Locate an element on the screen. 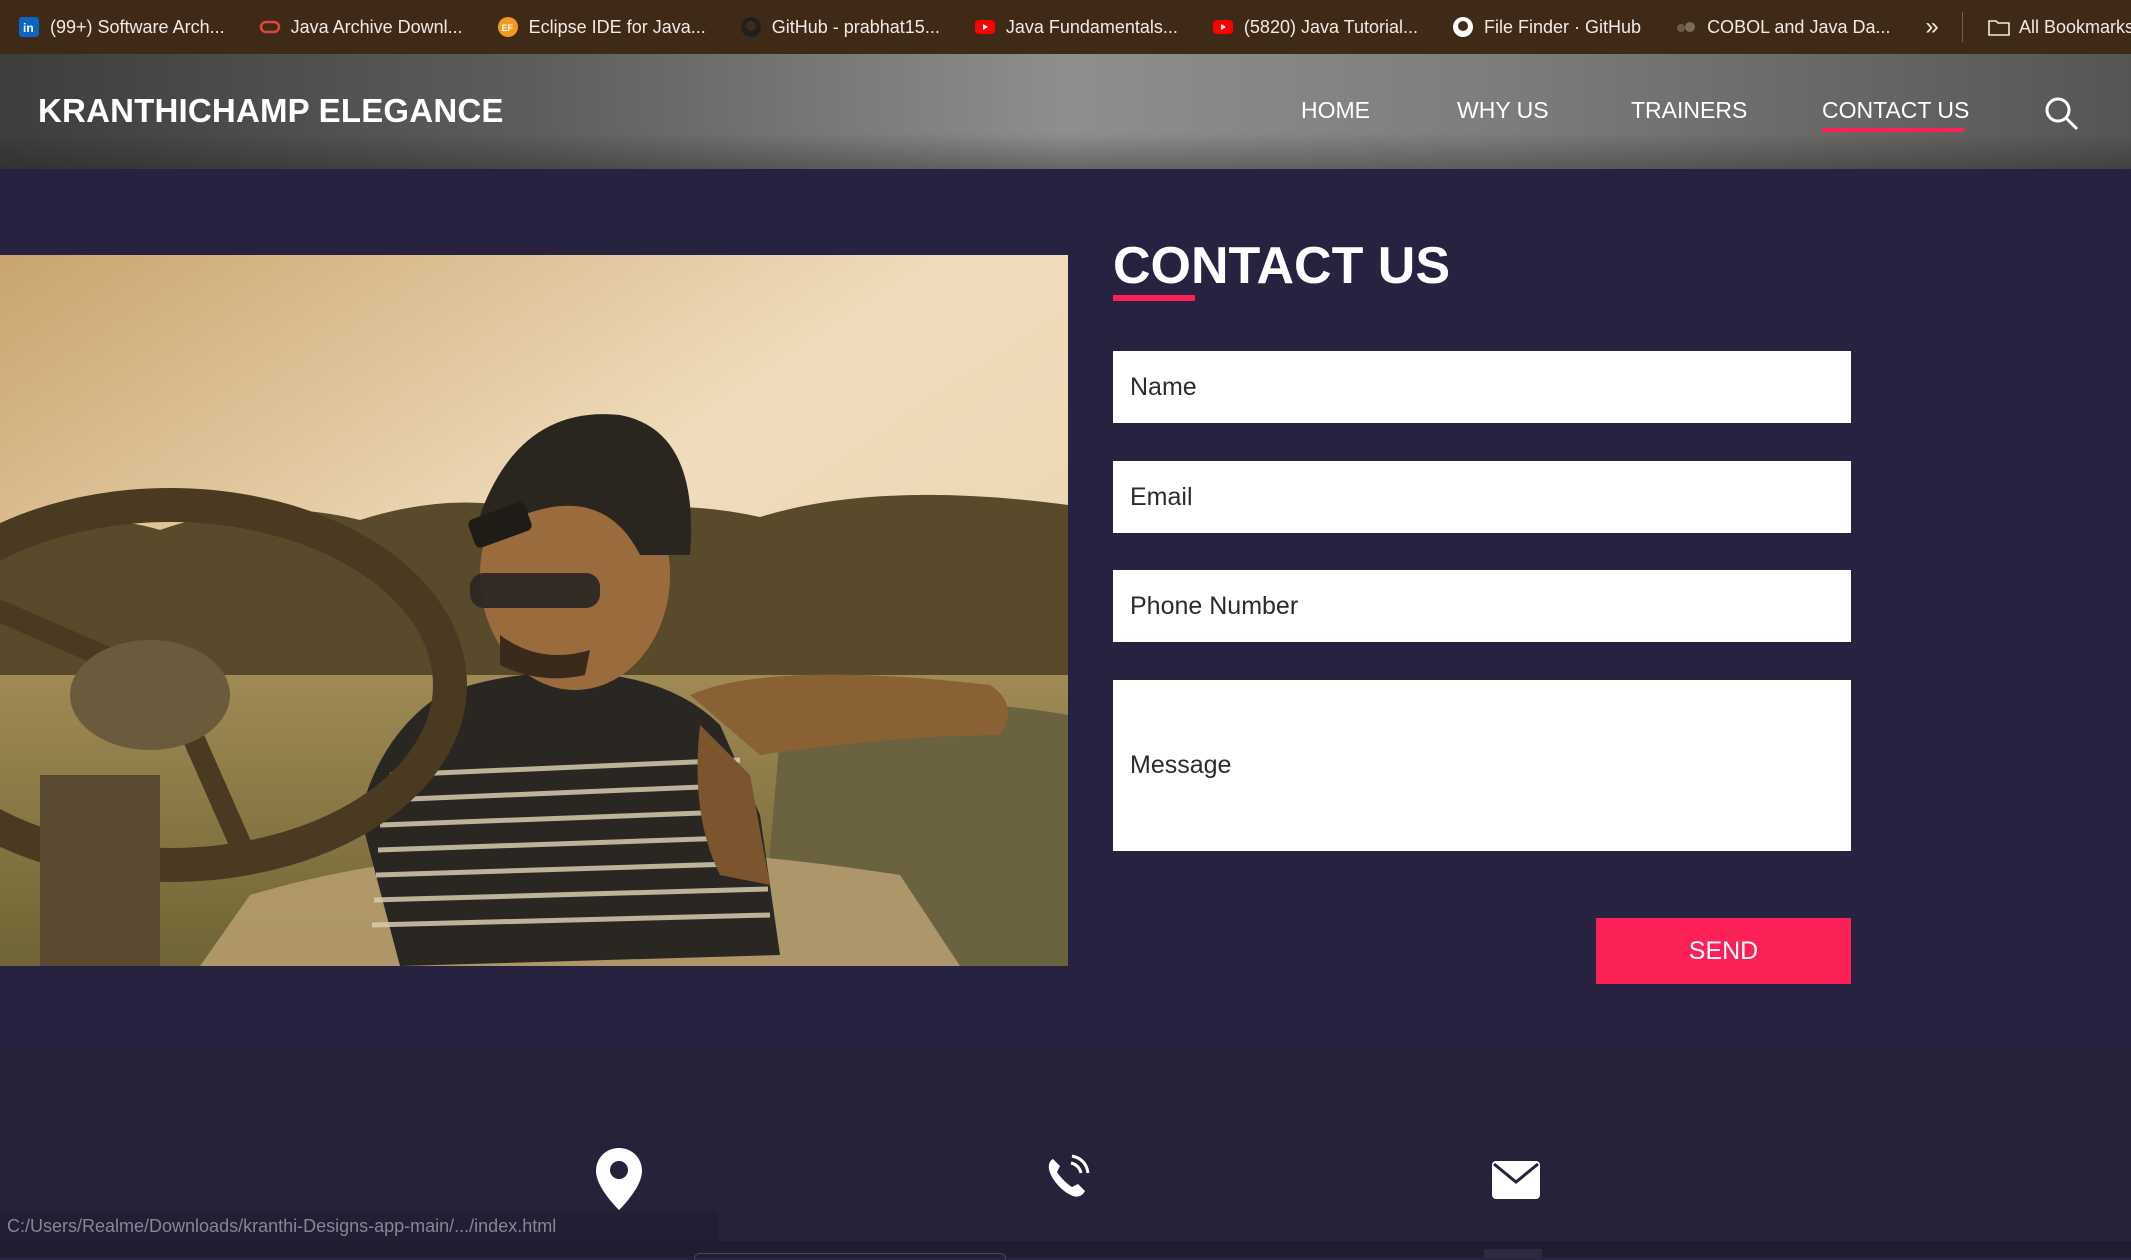 Image resolution: width=2131 pixels, height=1260 pixels. email-field is located at coordinates (1482, 497).